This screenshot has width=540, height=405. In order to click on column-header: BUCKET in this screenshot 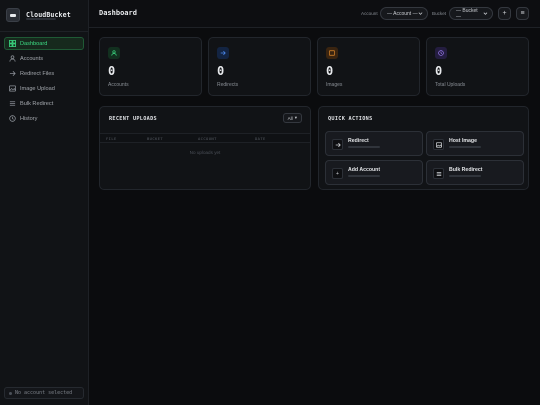, I will do `click(155, 138)`.